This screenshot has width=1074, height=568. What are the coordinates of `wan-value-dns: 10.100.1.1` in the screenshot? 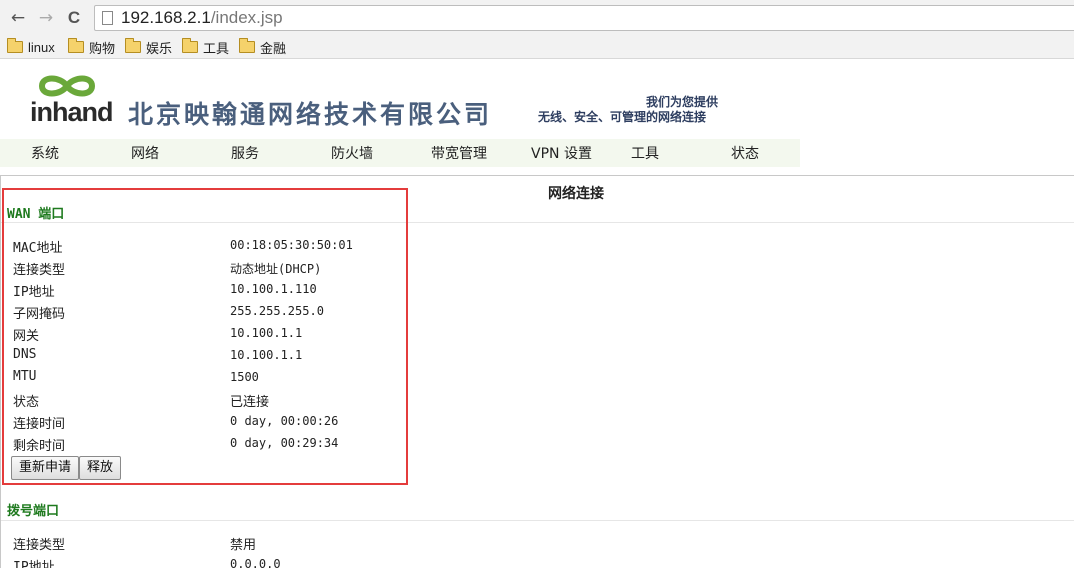 It's located at (266, 355).